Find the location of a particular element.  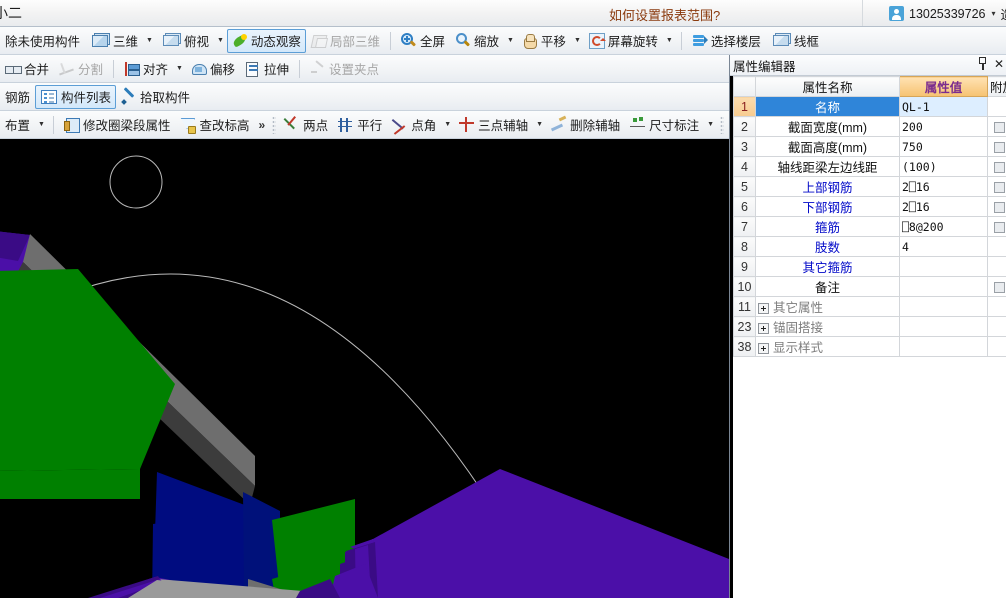

select-floor-button: 选择楼层 is located at coordinates (726, 41).